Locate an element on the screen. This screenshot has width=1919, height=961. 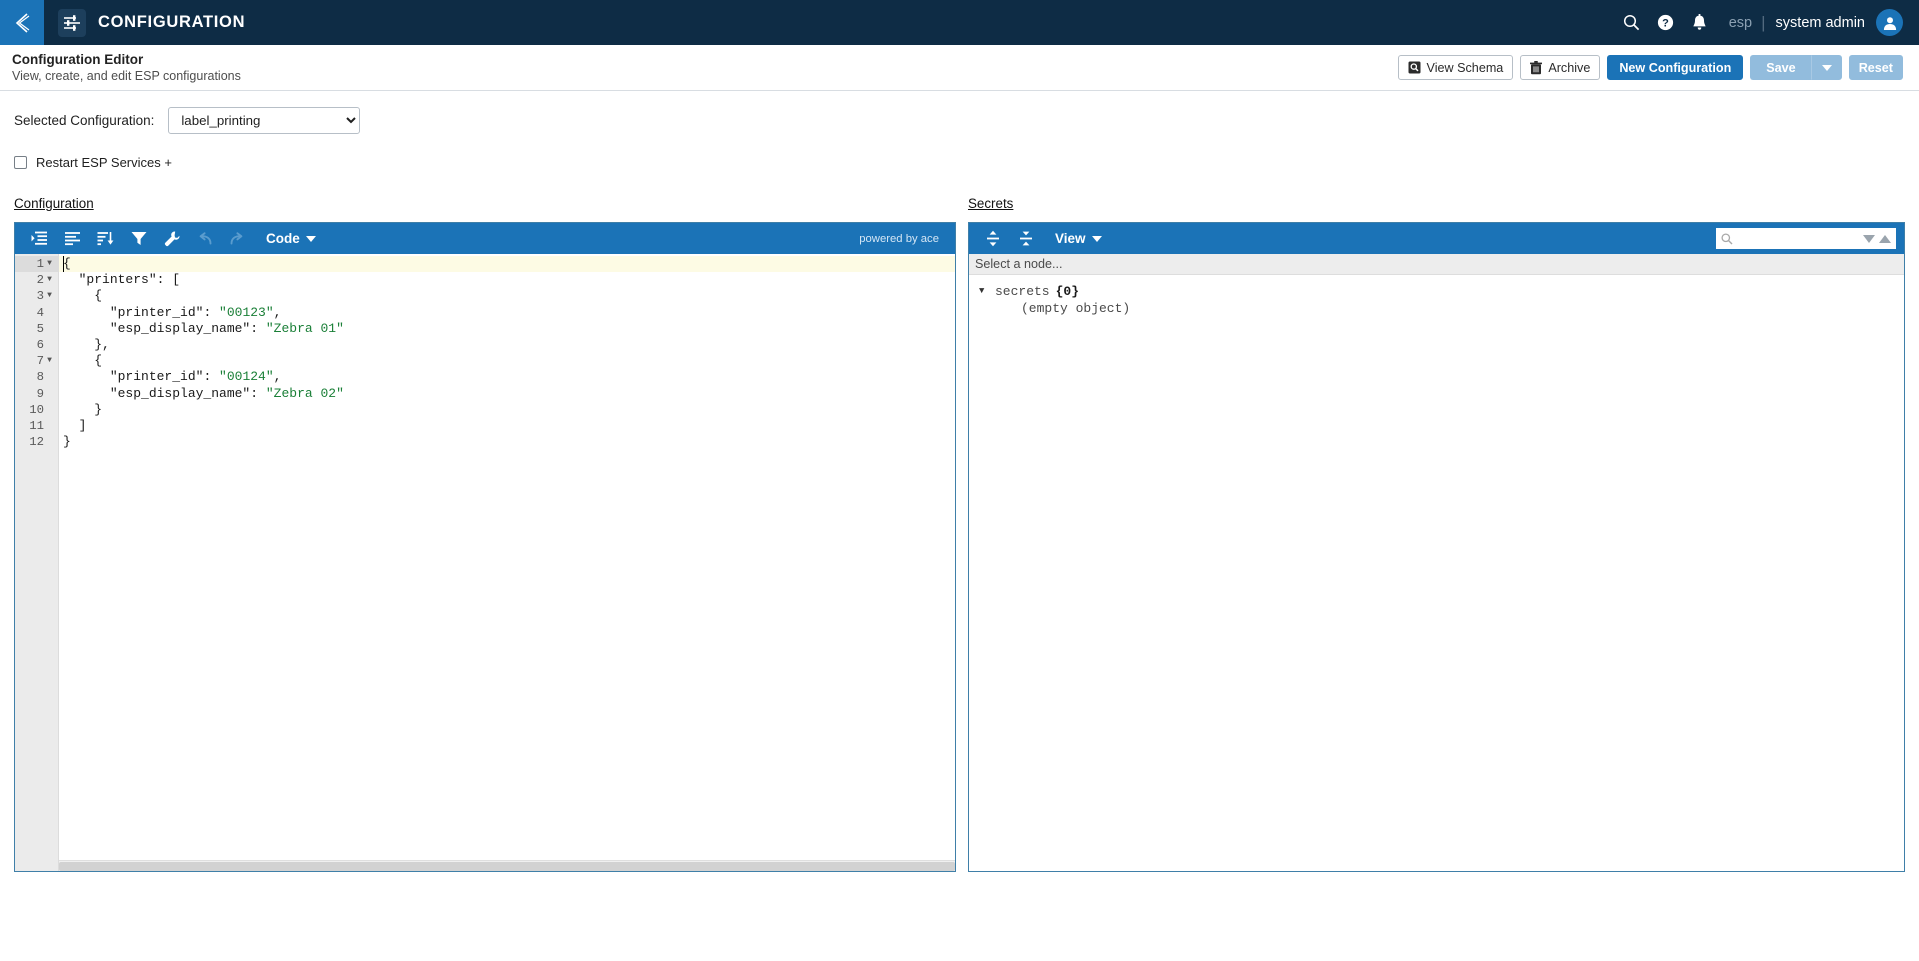
editor-horizontal-scrollbar is located at coordinates (507, 865).